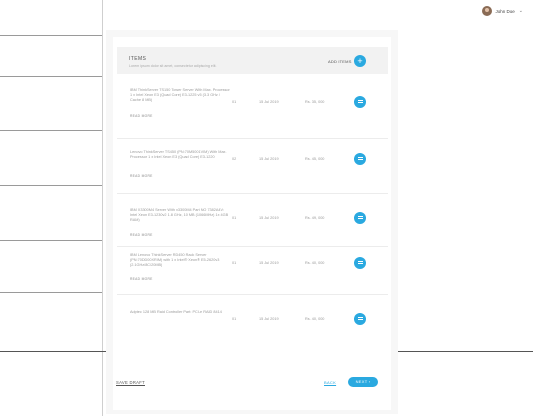 This screenshot has width=533, height=416. Describe the element at coordinates (315, 218) in the screenshot. I see `item-price: Rs. 49, 000` at that location.